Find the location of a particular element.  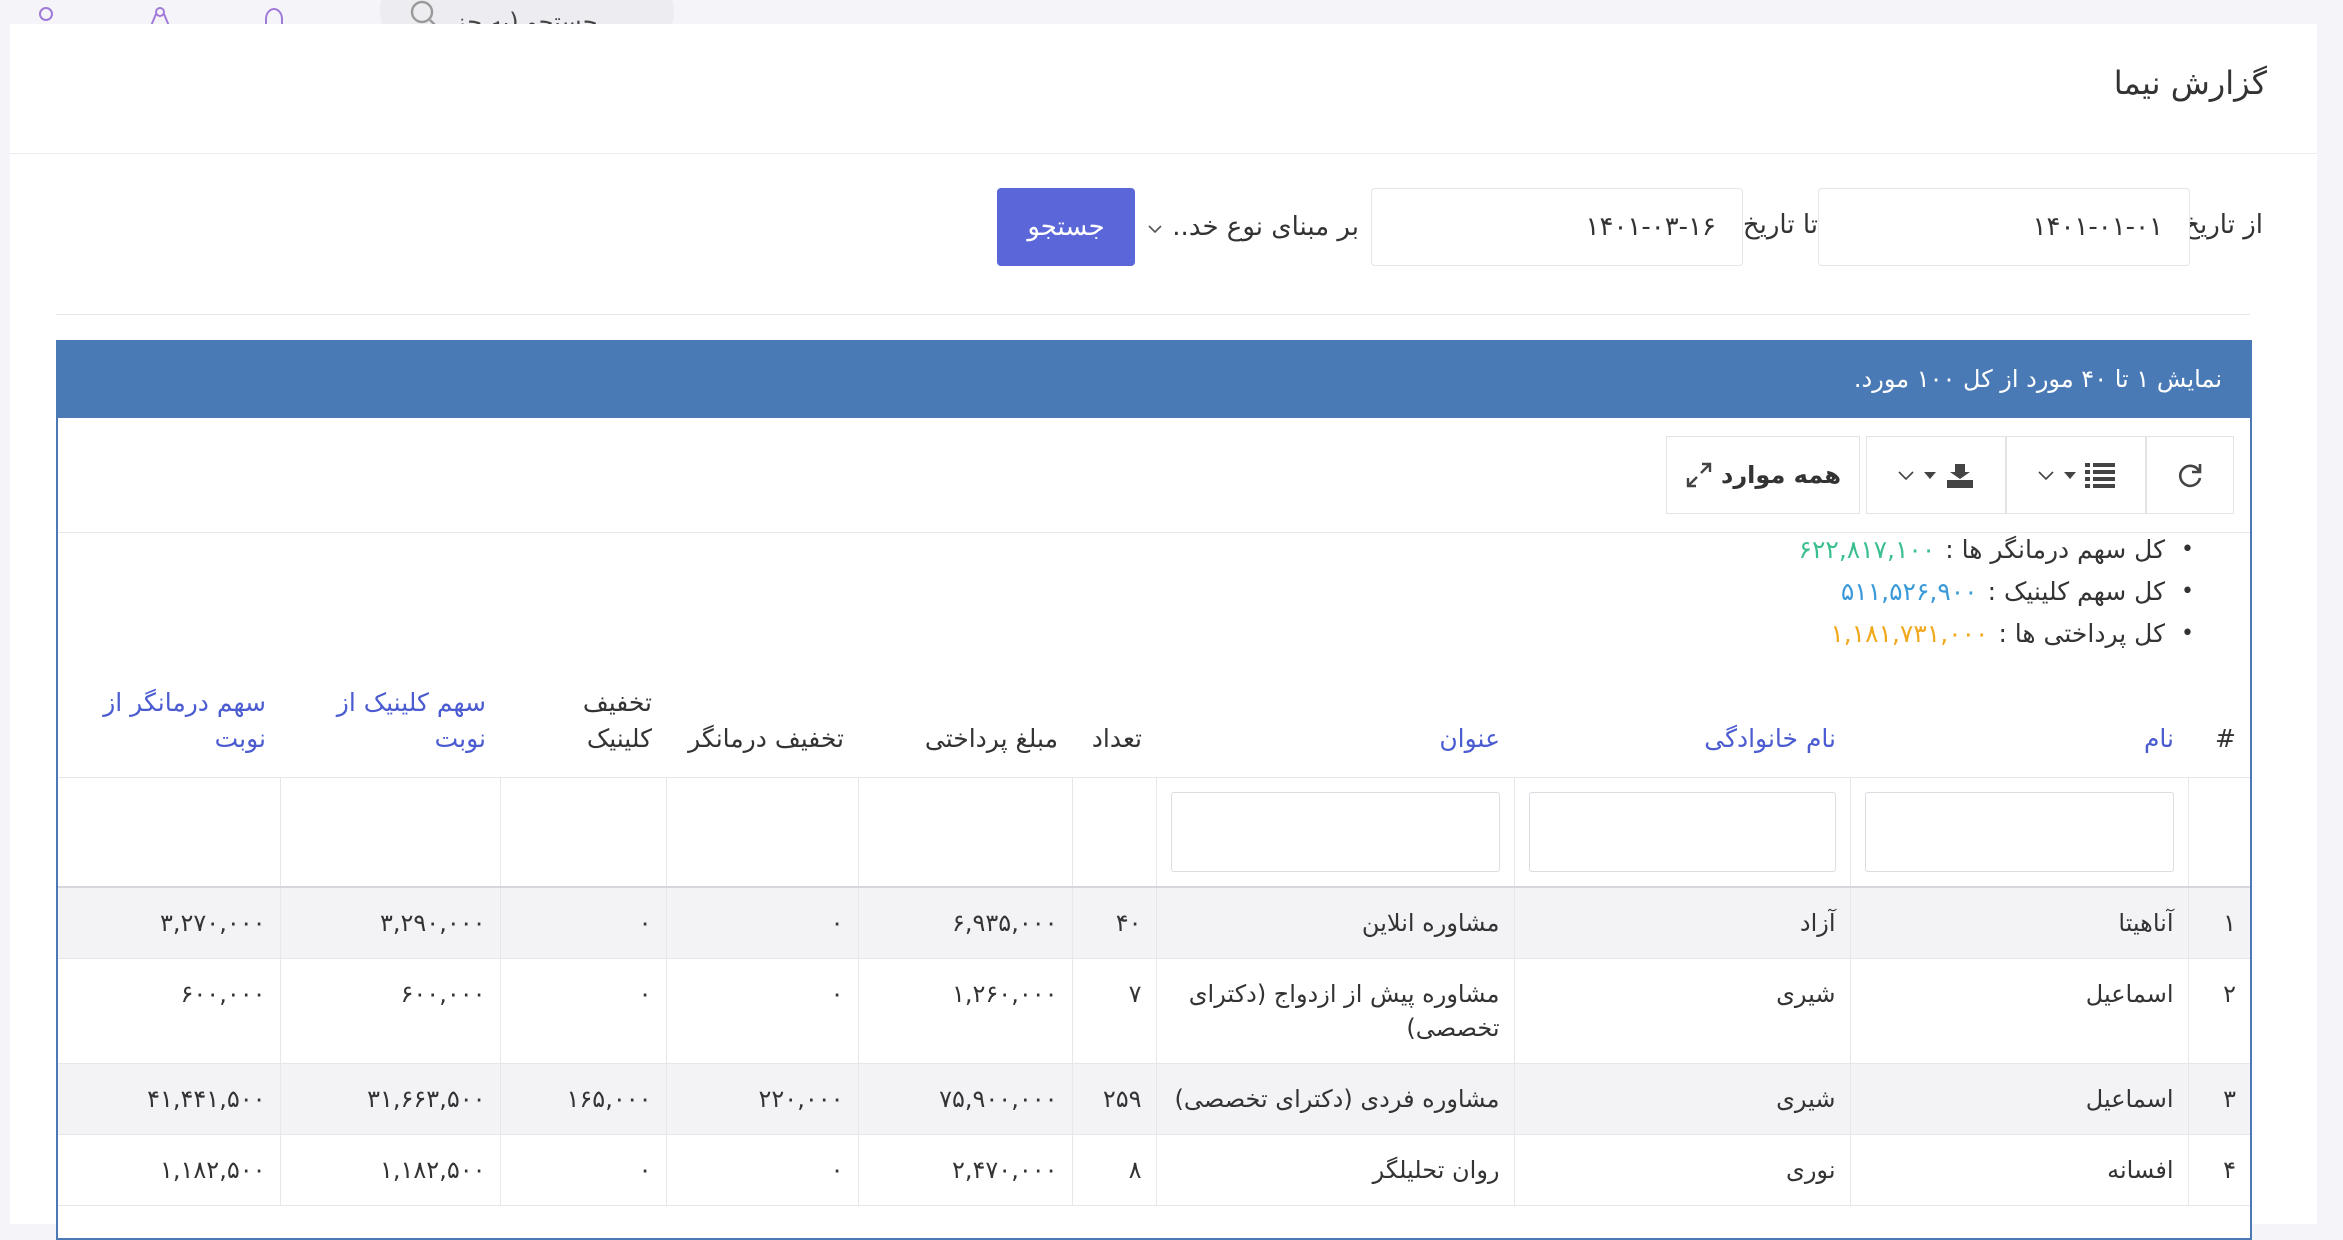

column-header-3: عنوان is located at coordinates (1335, 723).